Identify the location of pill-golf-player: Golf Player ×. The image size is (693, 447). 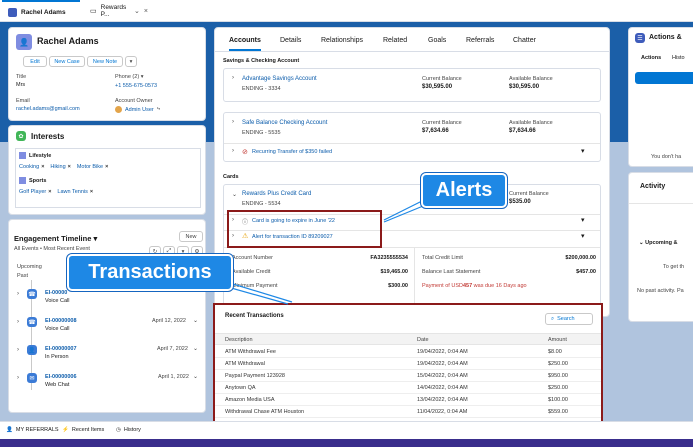
(35, 192).